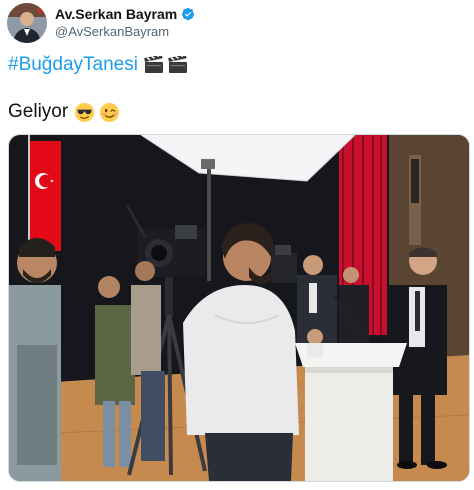 This screenshot has height=490, width=474. I want to click on tweet-header: Av.Serkan Bayram @AvSerkanBayram, so click(101, 23).